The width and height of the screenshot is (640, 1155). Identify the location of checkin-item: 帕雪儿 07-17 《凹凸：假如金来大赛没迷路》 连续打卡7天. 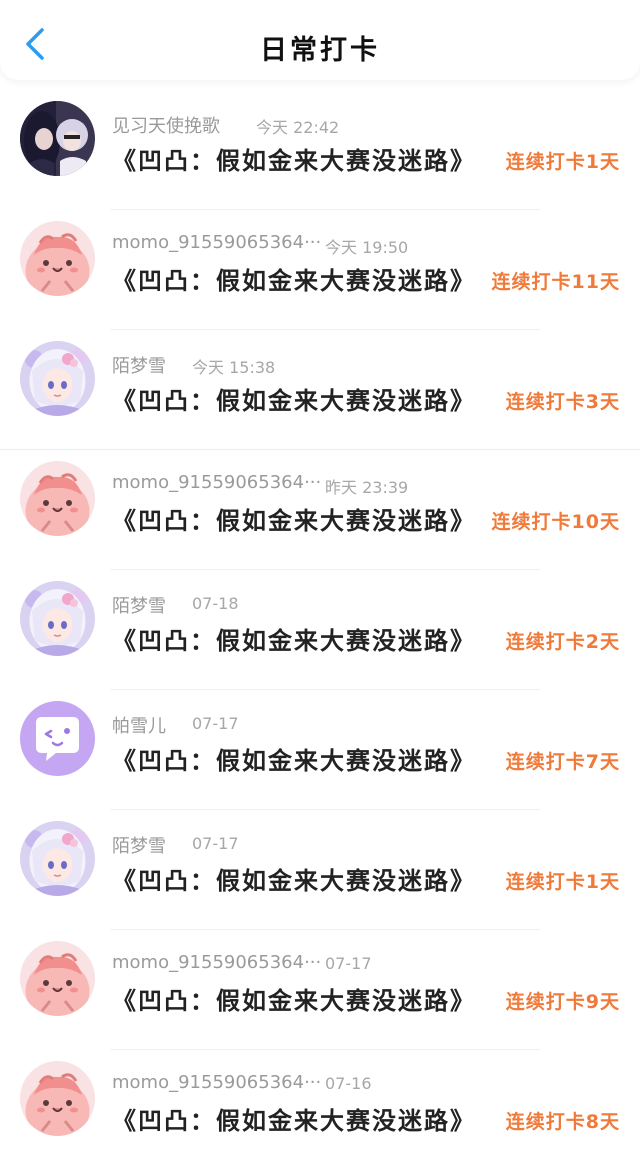
(320, 750).